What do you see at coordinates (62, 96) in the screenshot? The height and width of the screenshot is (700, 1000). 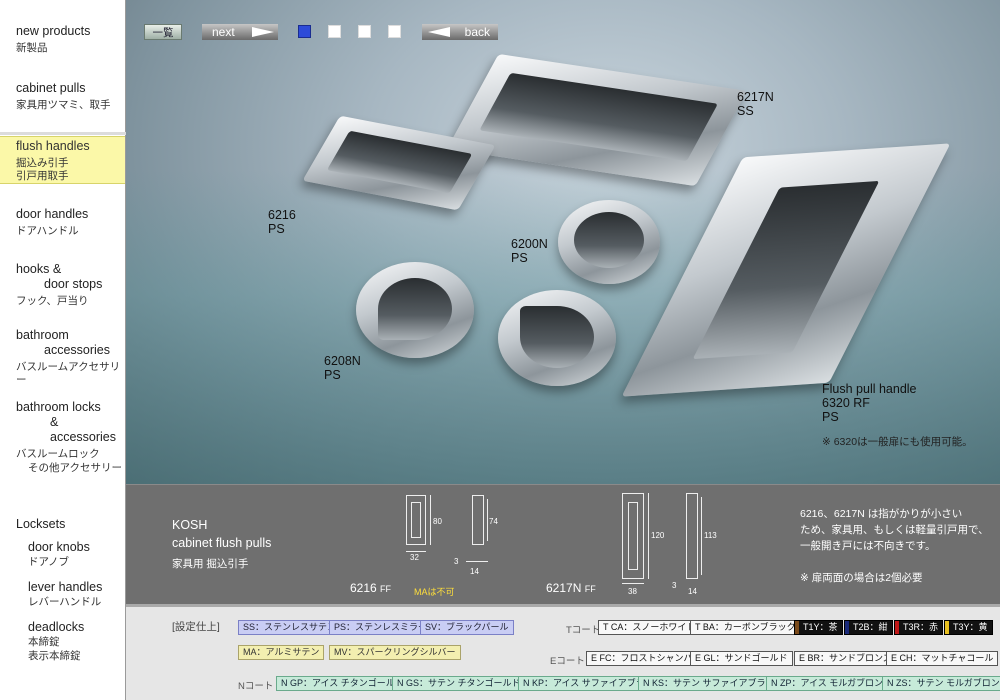 I see `sidebar-item-cabinet-pulls: cabinet pulls 家具用ツマミ、取手` at bounding box center [62, 96].